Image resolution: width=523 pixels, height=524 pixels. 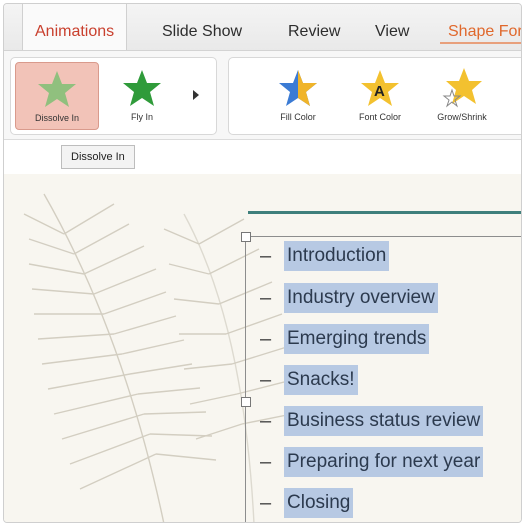 I want to click on star-fly-icon, so click(x=142, y=88).